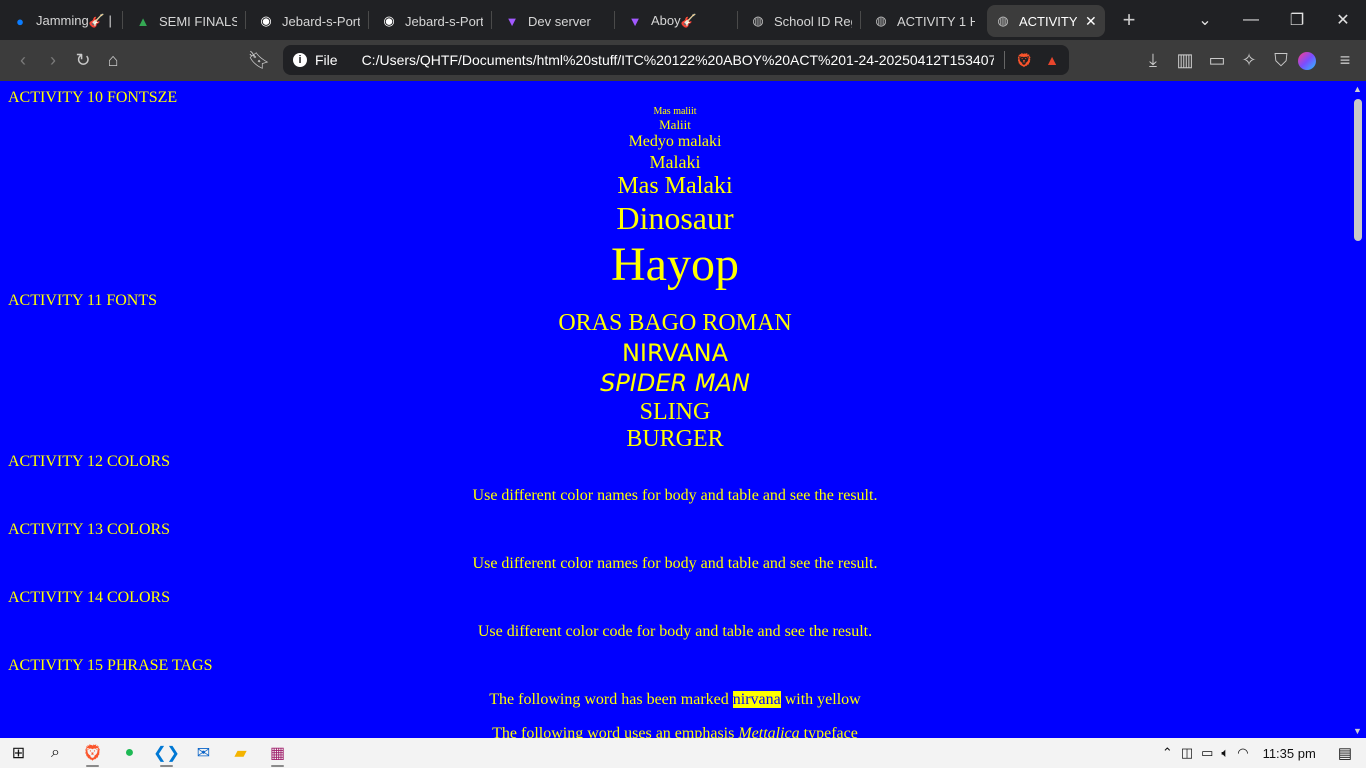 Image resolution: width=1366 pixels, height=768 pixels. I want to click on google-drive-icon: ▲, so click(143, 21).